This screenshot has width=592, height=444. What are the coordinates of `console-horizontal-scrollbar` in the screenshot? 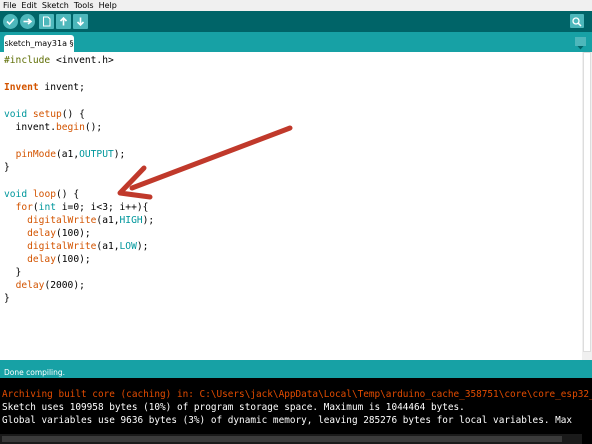 It's located at (291, 439).